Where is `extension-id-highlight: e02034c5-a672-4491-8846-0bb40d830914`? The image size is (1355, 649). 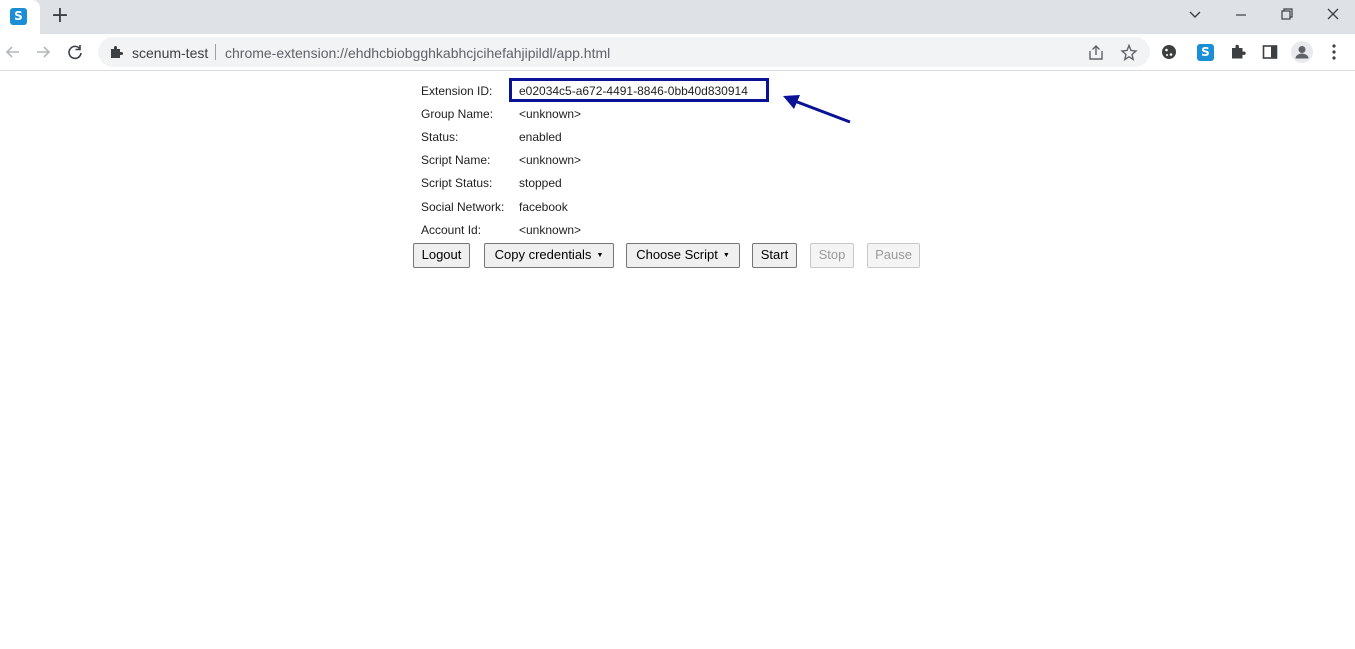
extension-id-highlight: e02034c5-a672-4491-8846-0bb40d830914 is located at coordinates (639, 90).